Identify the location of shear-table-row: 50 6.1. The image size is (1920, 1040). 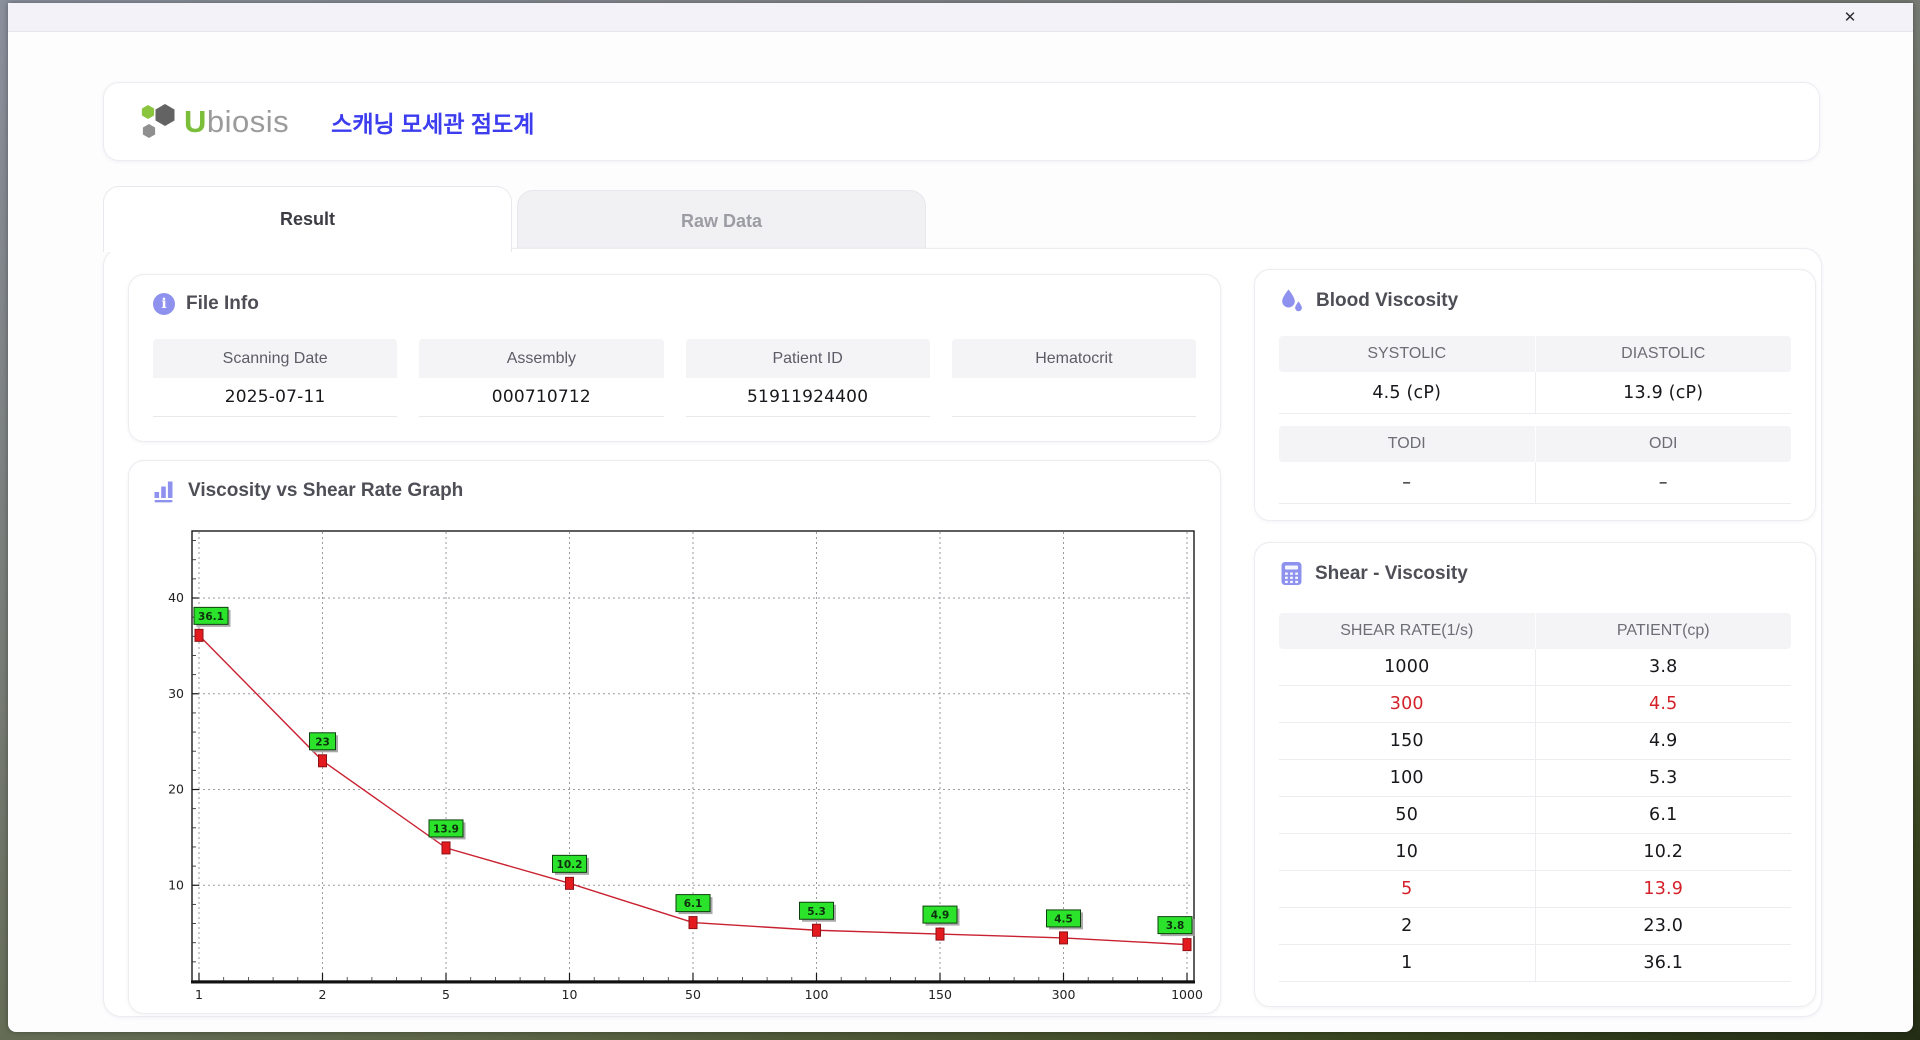
(1535, 815).